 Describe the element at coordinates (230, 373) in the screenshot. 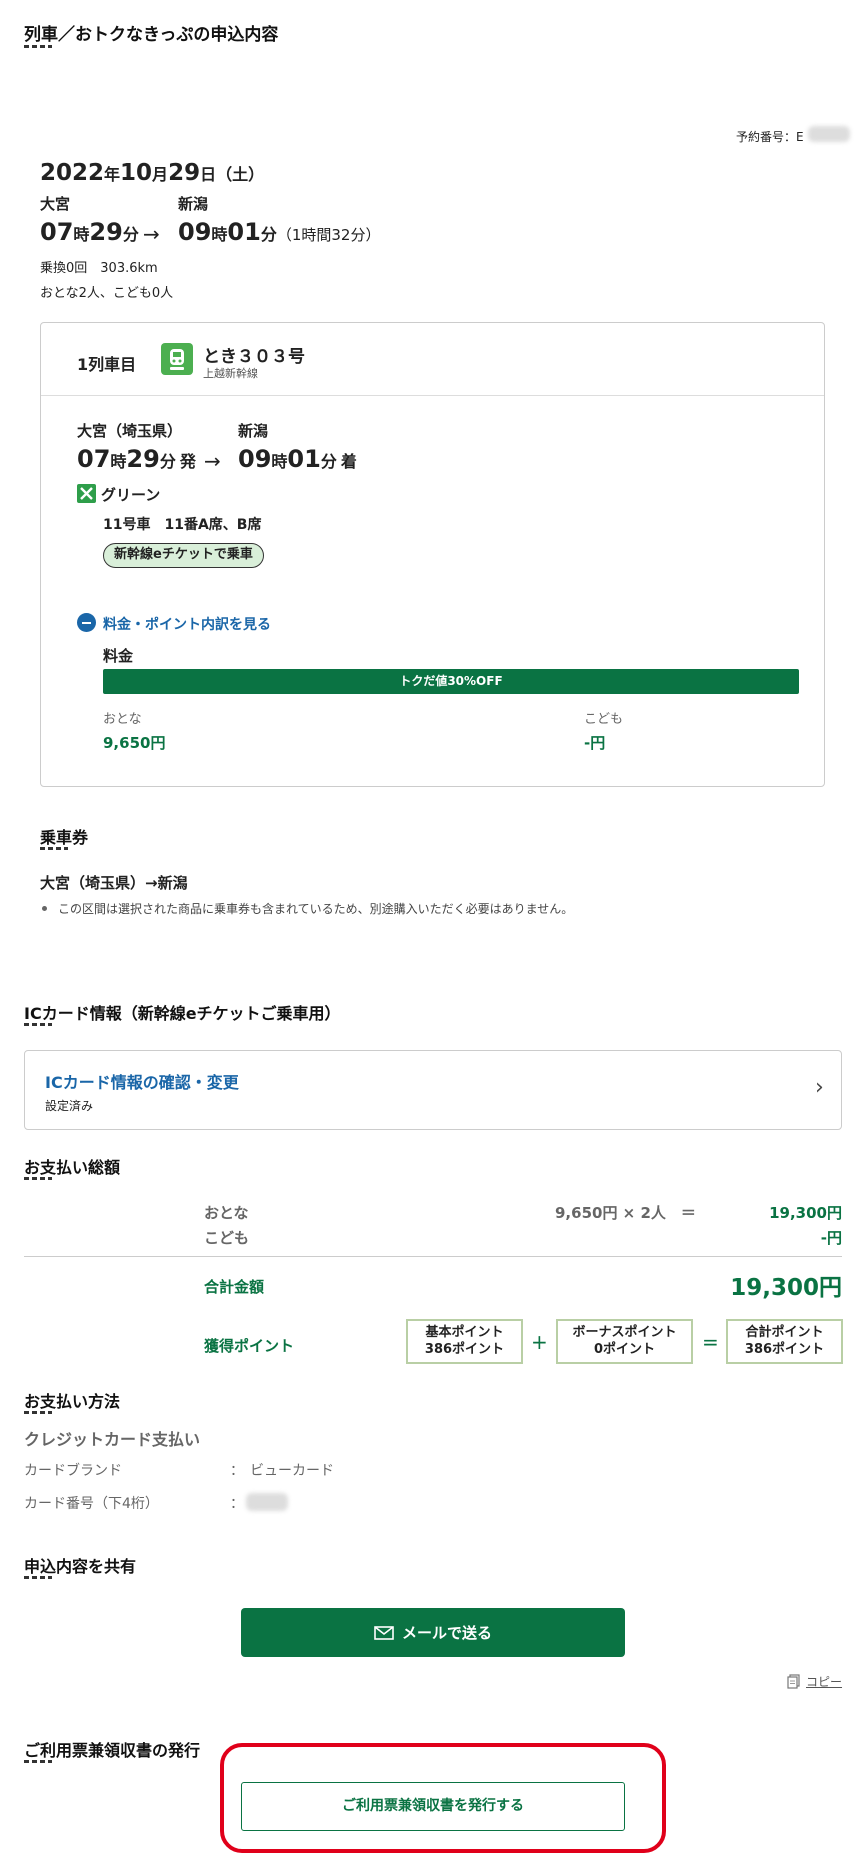

I see `train-line: 上越新幹線` at that location.